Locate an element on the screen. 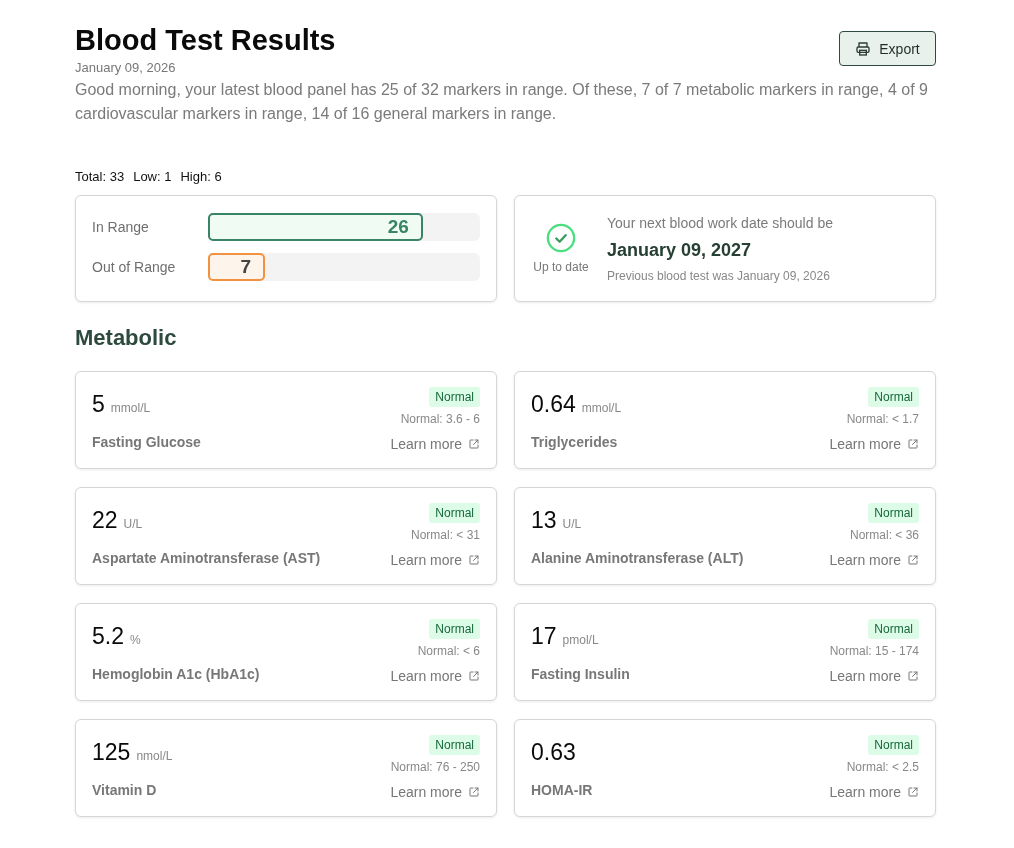 The image size is (1014, 848). marker-value: 17 is located at coordinates (544, 636).